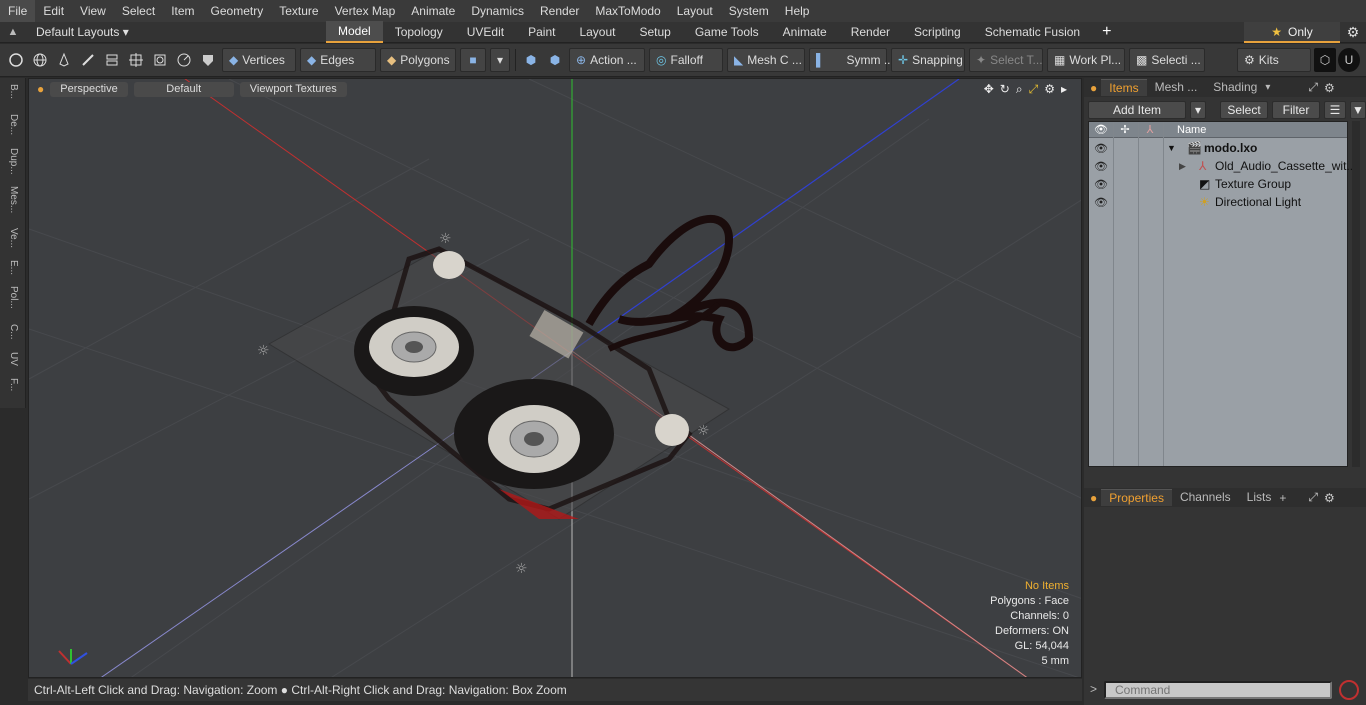 This screenshot has height=705, width=1366. Describe the element at coordinates (13, 32) in the screenshot. I see `layout-expand-icon: ▲` at that location.